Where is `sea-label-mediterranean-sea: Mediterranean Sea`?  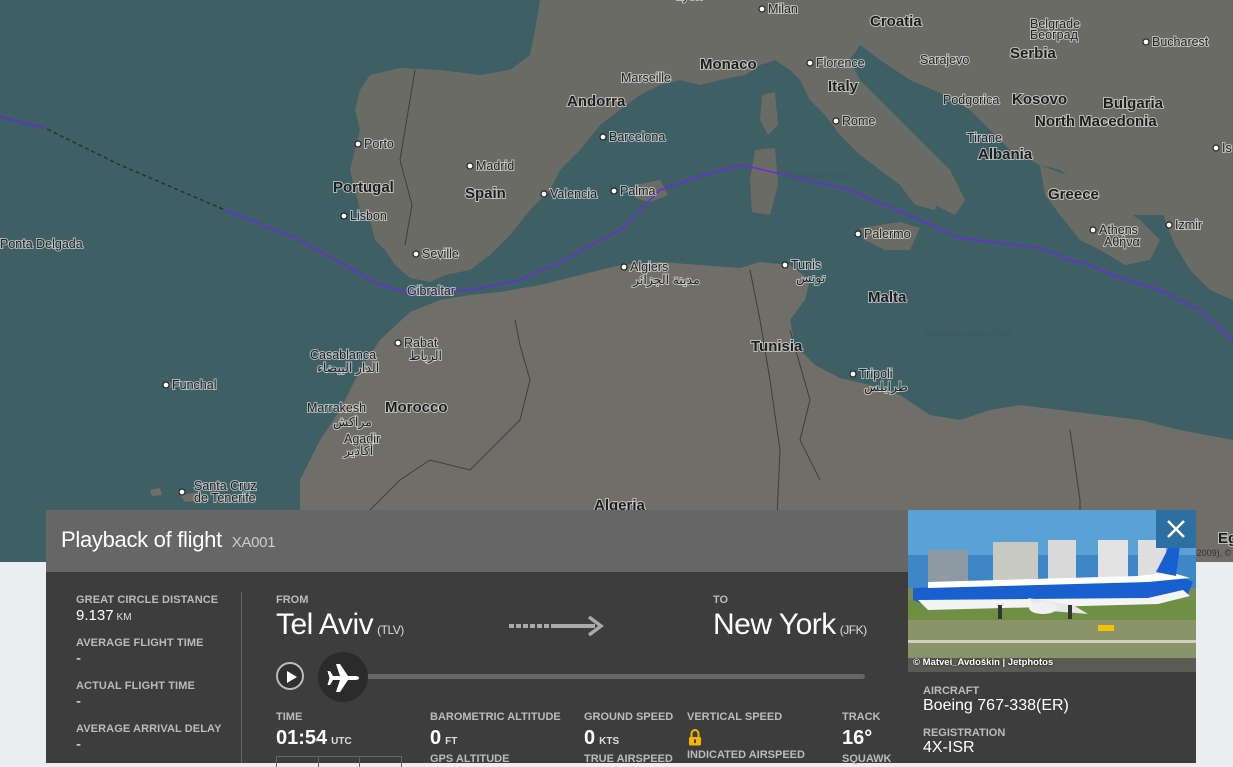 sea-label-mediterranean-sea: Mediterranean Sea is located at coordinates (967, 334).